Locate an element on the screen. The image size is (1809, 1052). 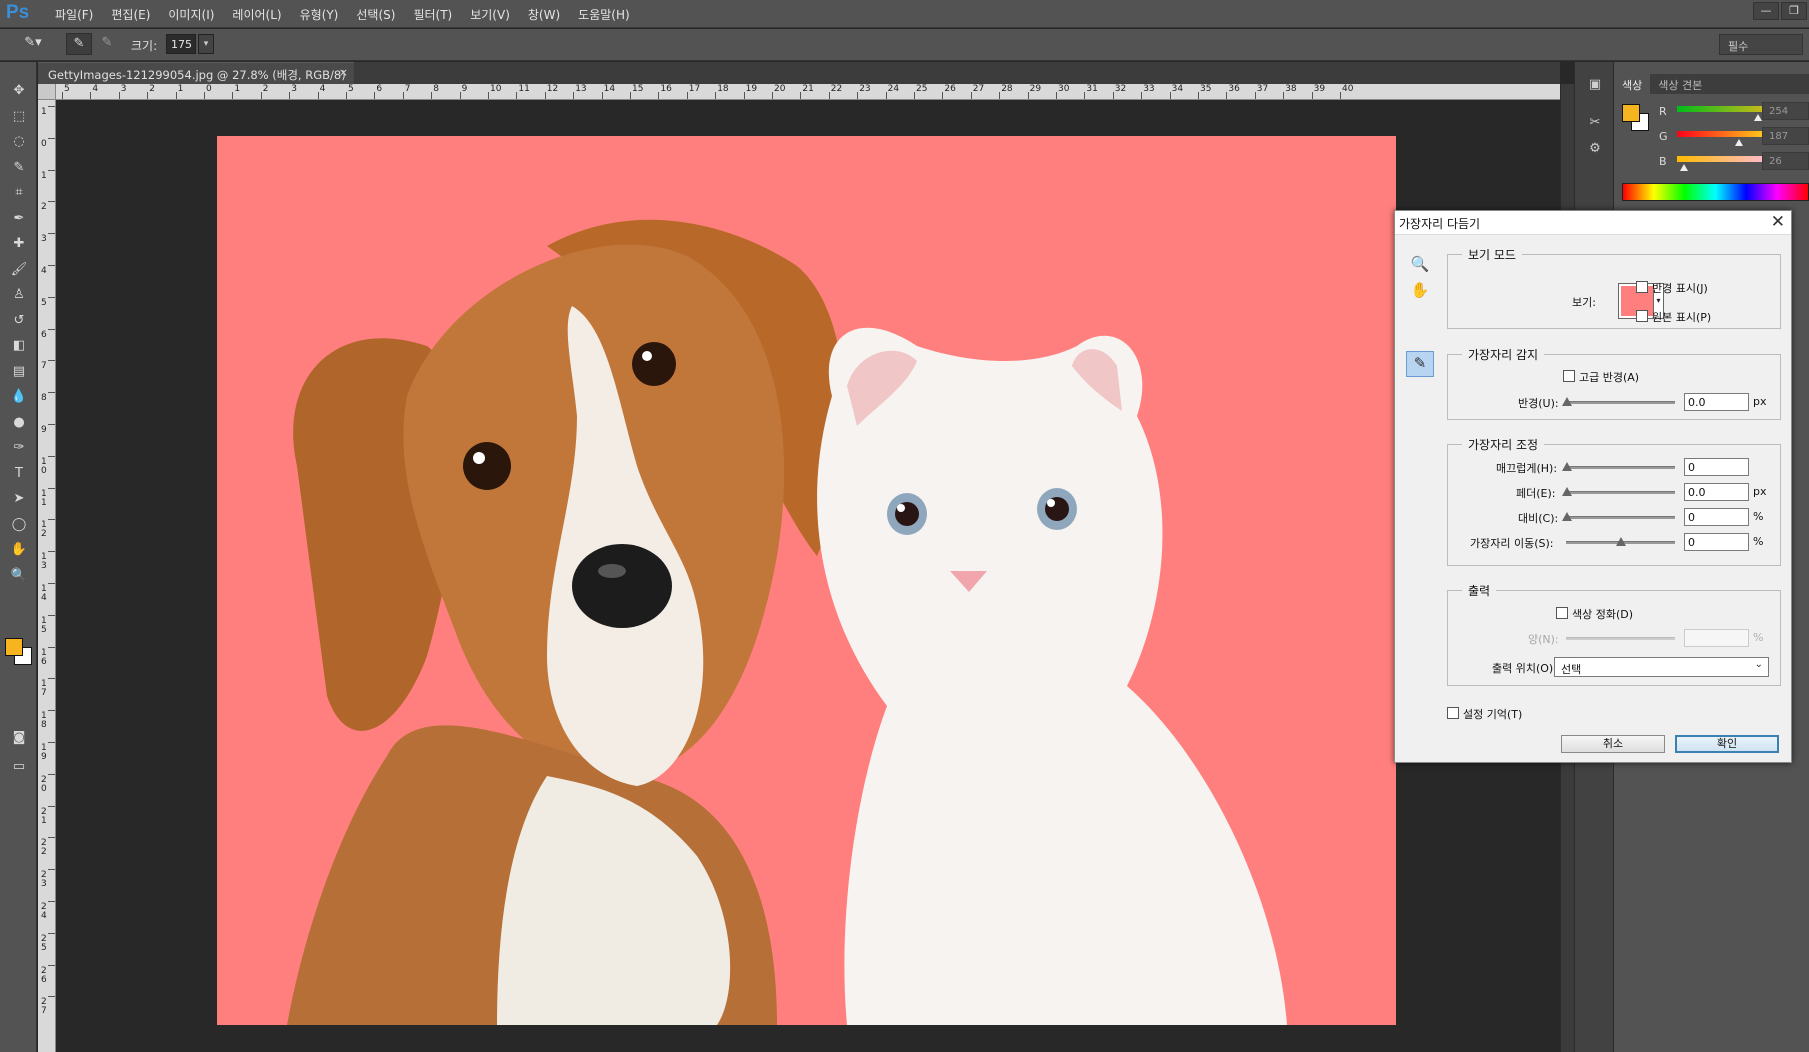
channel-b-value: 26 is located at coordinates (1785, 161).